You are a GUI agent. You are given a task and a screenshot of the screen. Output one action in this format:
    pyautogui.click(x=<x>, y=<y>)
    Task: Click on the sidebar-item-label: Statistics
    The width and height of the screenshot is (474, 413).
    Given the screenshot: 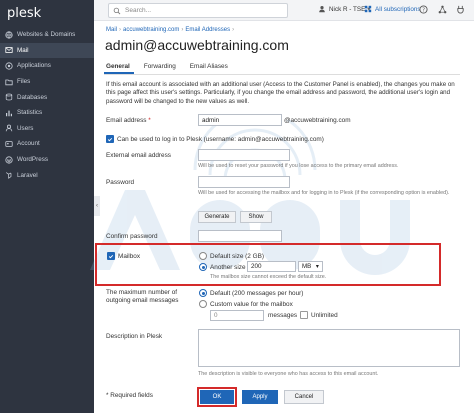 What is the action you would take?
    pyautogui.click(x=30, y=113)
    